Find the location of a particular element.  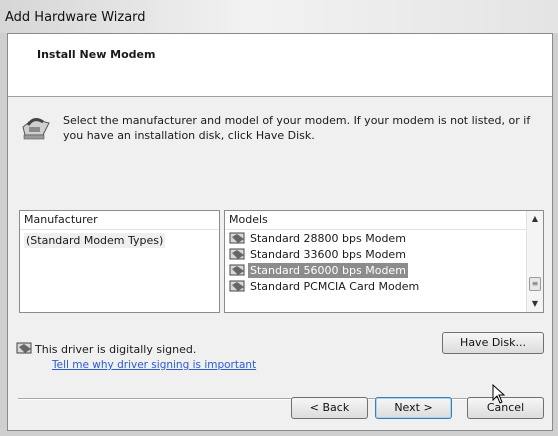

manufacturer-list-header: Manufacturer is located at coordinates (119, 220).